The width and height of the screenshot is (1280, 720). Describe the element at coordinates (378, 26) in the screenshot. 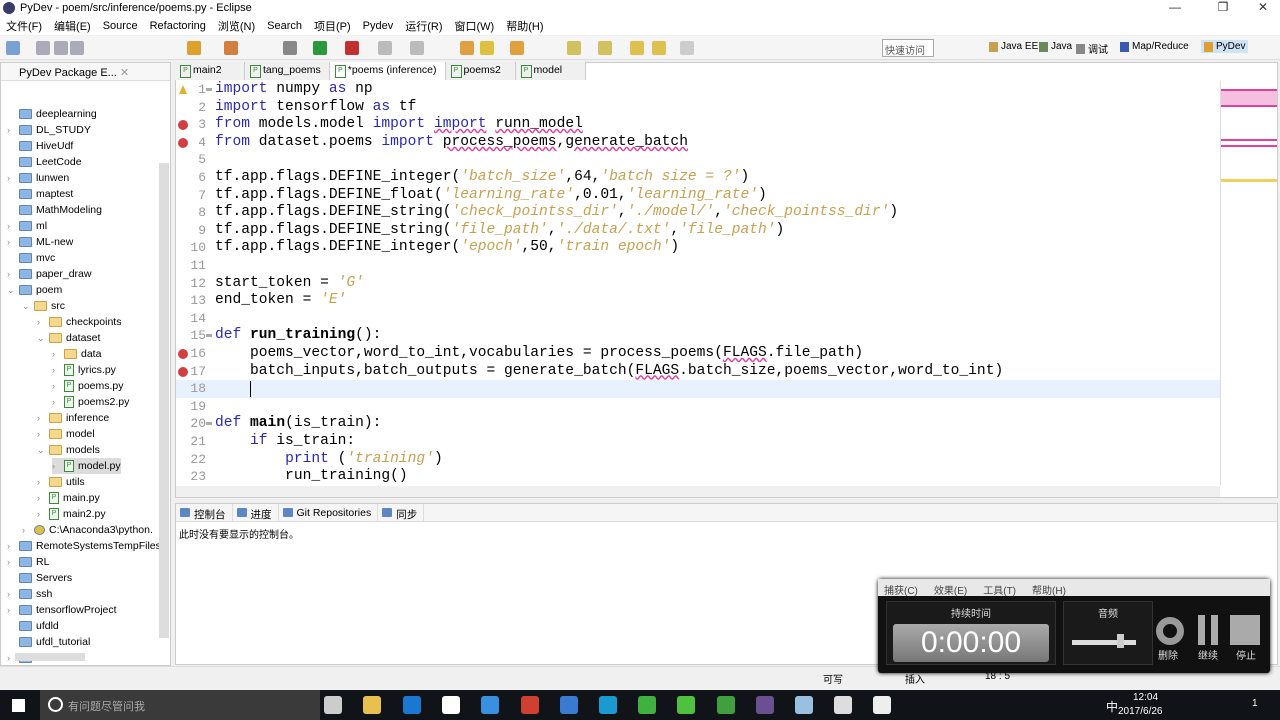

I see `menu-item: Pydev` at that location.